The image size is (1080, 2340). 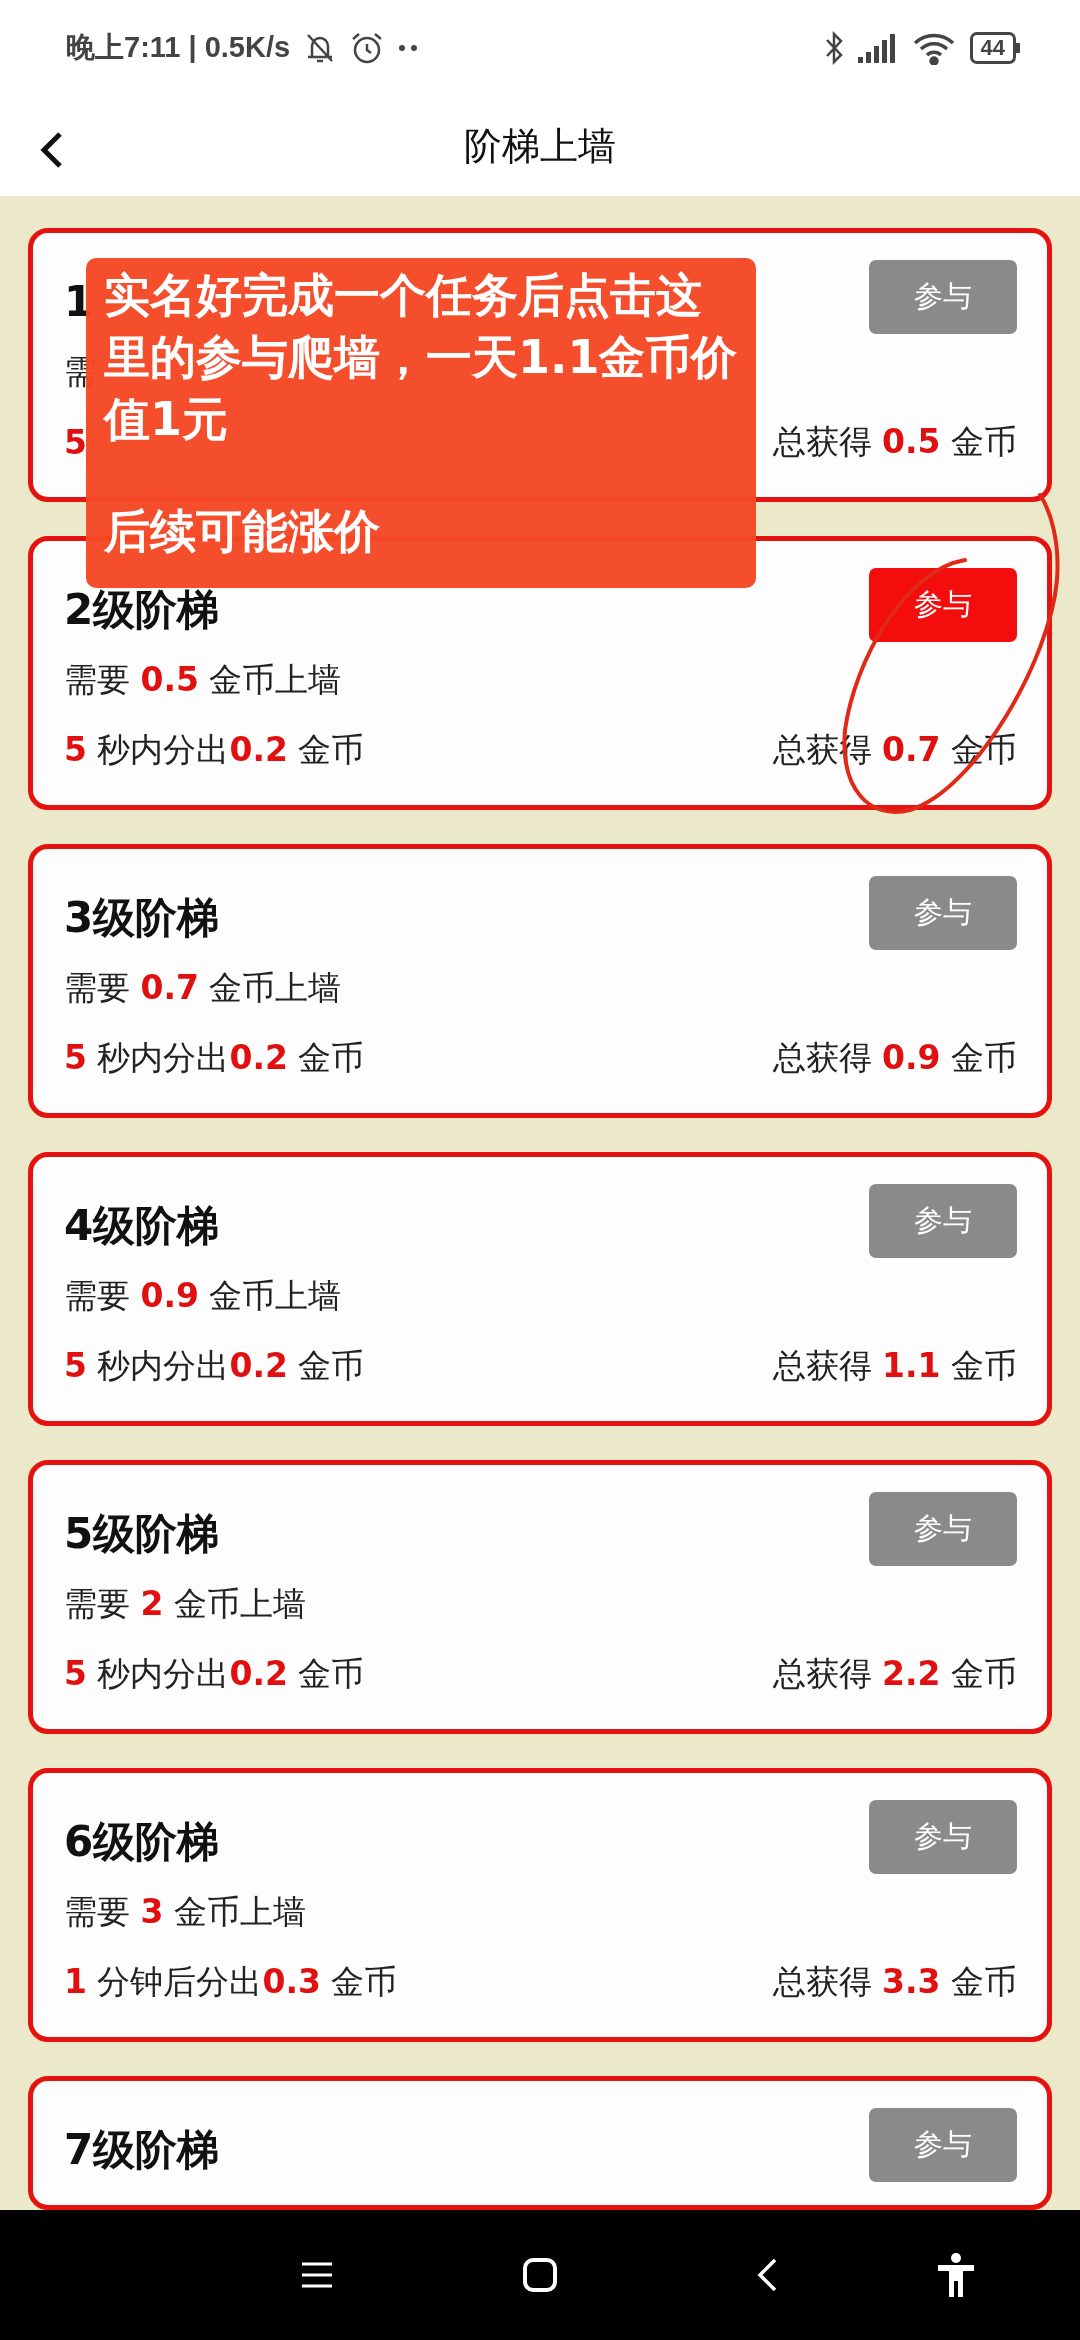 I want to click on payout-text: 5, so click(x=75, y=442).